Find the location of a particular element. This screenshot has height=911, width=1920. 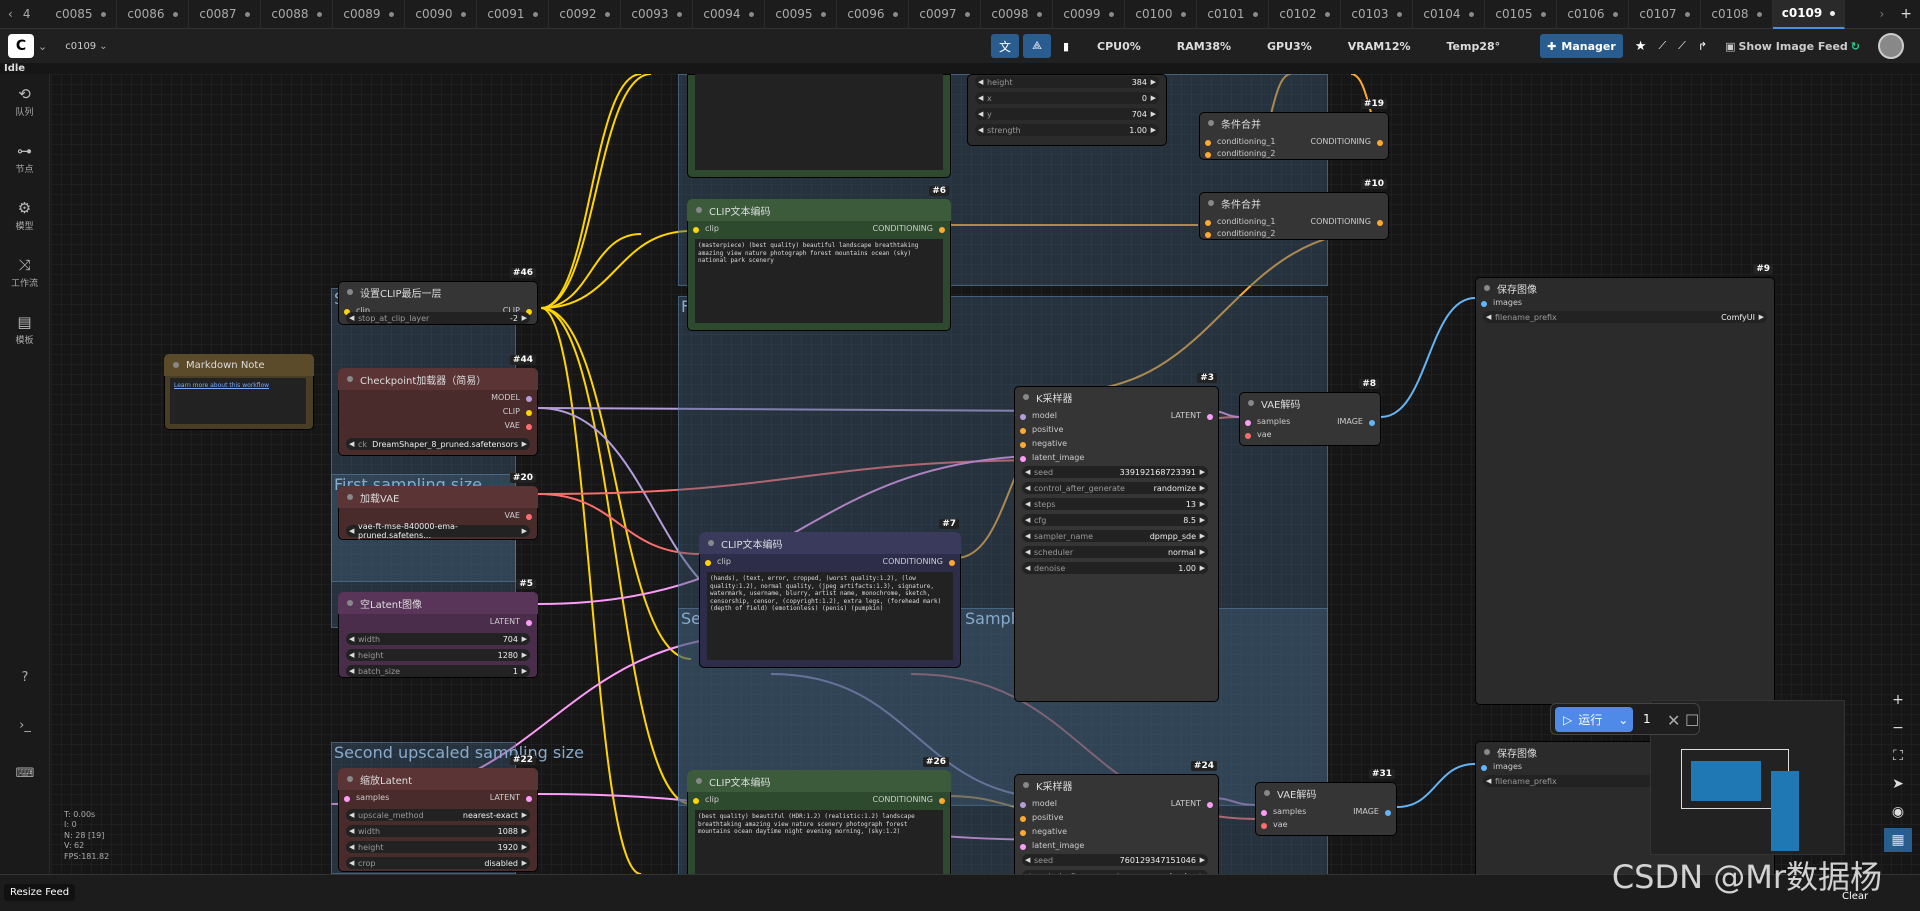

toggle-links-icon: ◉ is located at coordinates (1898, 812).